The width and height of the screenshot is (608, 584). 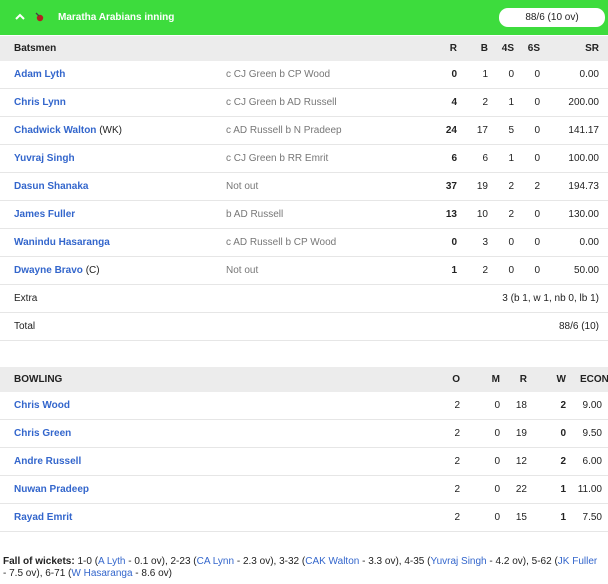 I want to click on runs-value: 0, so click(x=454, y=74).